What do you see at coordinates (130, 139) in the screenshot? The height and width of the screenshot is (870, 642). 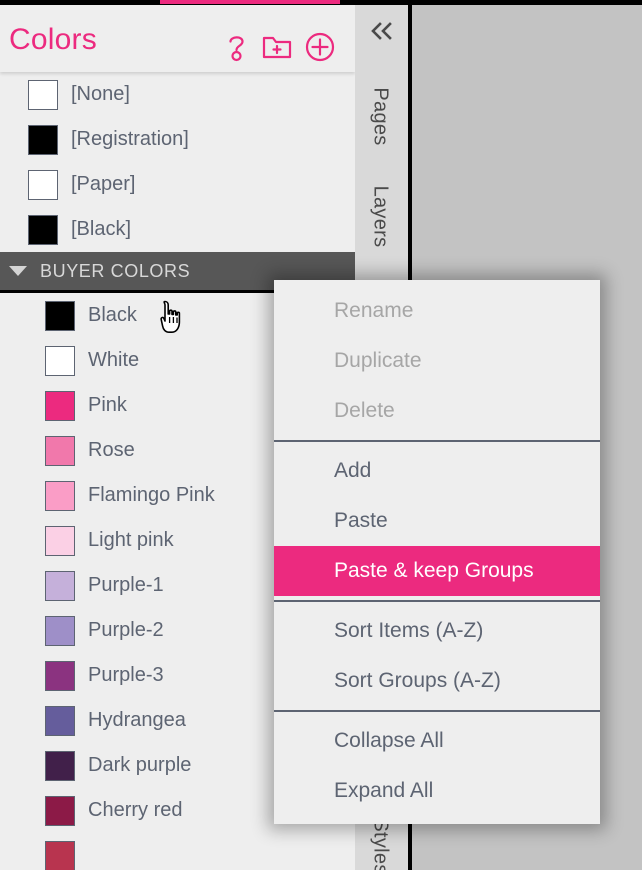 I see `color-label: [Registration]` at bounding box center [130, 139].